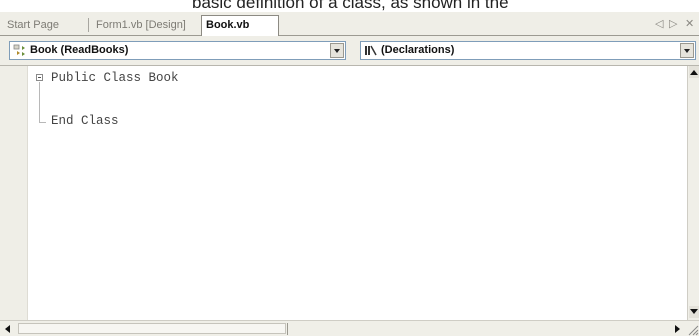  I want to click on scroll-tabs-left-icon: ◁, so click(659, 24).